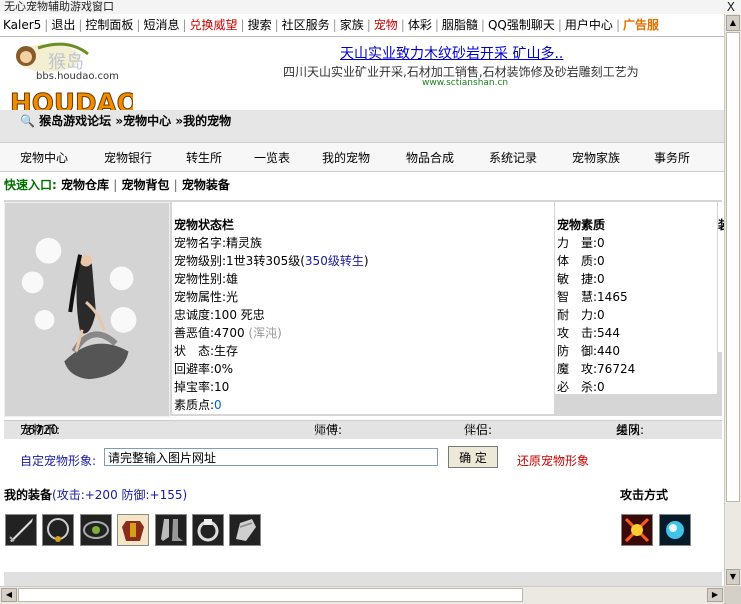 Image resolution: width=741 pixels, height=604 pixels. Describe the element at coordinates (521, 25) in the screenshot. I see `nav-item: QQ强制聊天` at that location.